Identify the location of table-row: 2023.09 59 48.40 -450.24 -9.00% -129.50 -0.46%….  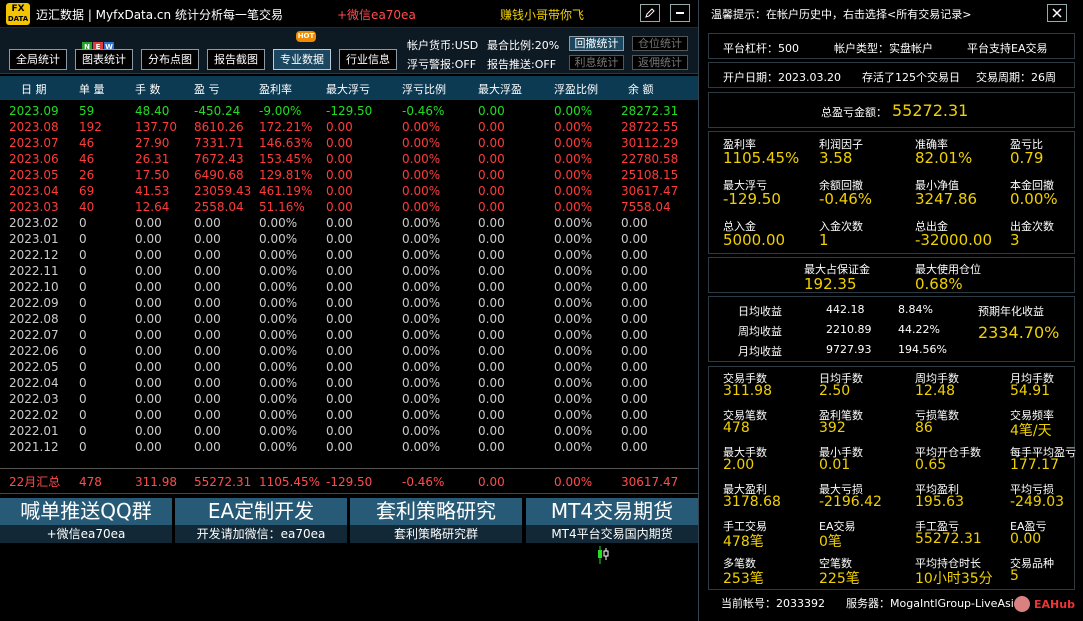
(349, 111).